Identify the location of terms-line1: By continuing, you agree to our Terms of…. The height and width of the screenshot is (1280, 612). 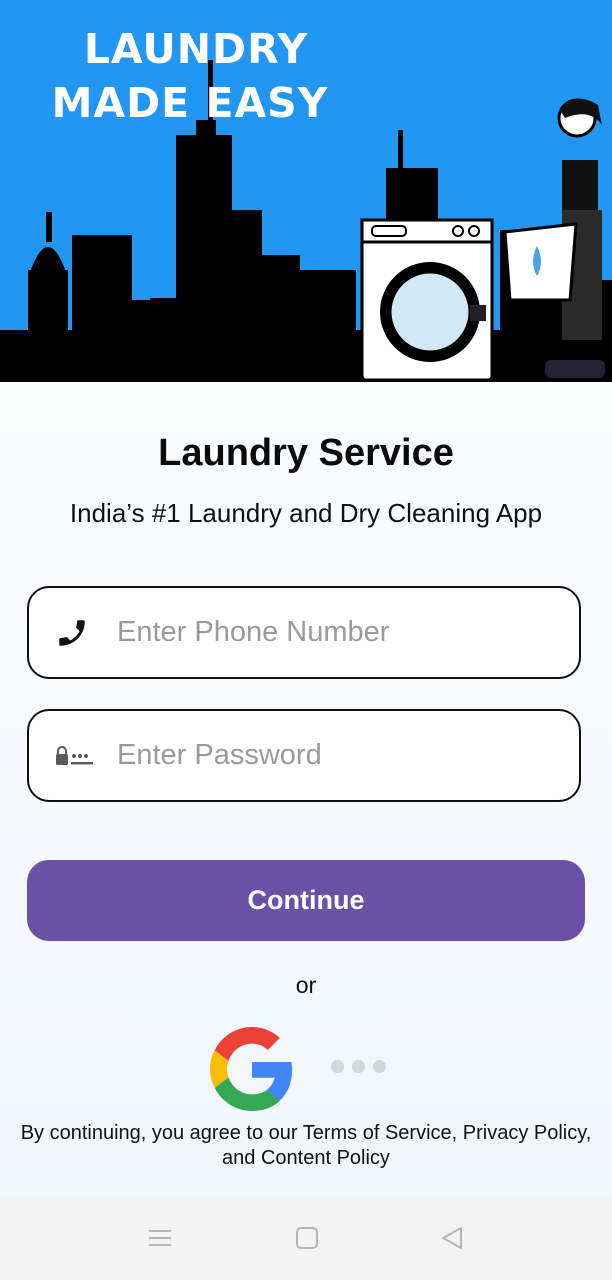
(306, 1133).